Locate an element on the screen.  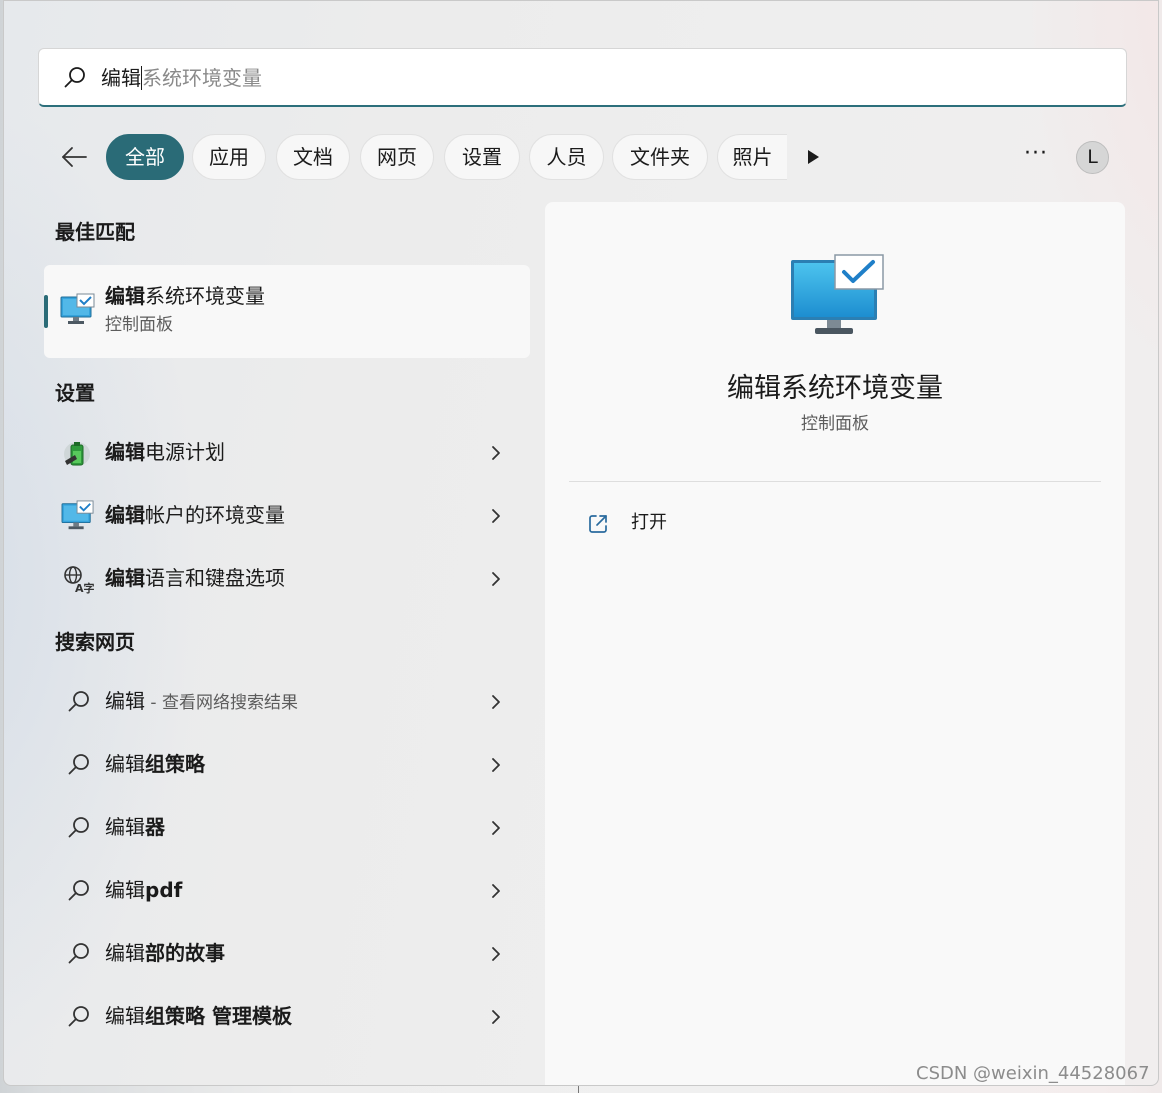
settings-heading: 设置 is located at coordinates (75, 393).